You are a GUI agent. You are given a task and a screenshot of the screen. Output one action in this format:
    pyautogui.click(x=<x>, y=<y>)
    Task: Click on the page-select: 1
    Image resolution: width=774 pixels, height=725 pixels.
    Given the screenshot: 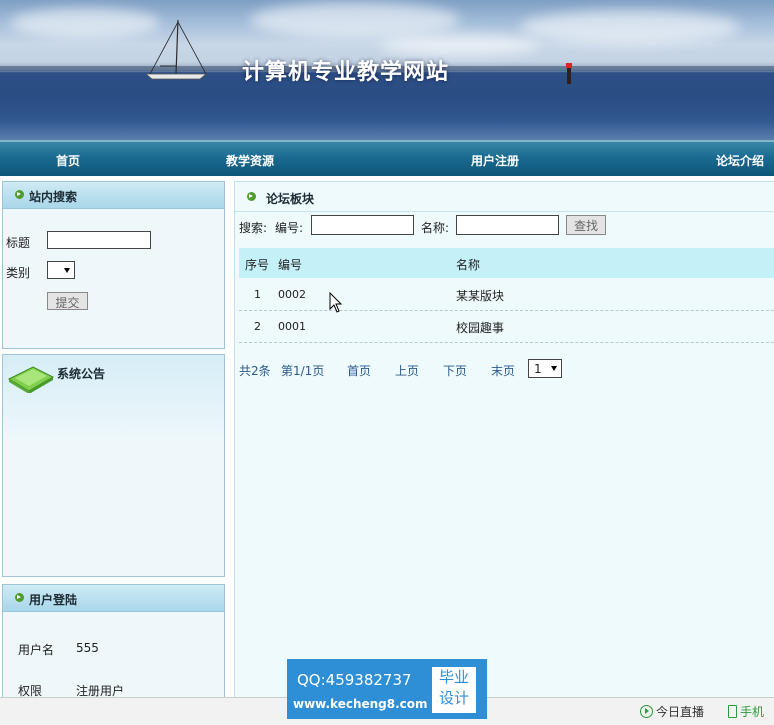 What is the action you would take?
    pyautogui.click(x=545, y=368)
    